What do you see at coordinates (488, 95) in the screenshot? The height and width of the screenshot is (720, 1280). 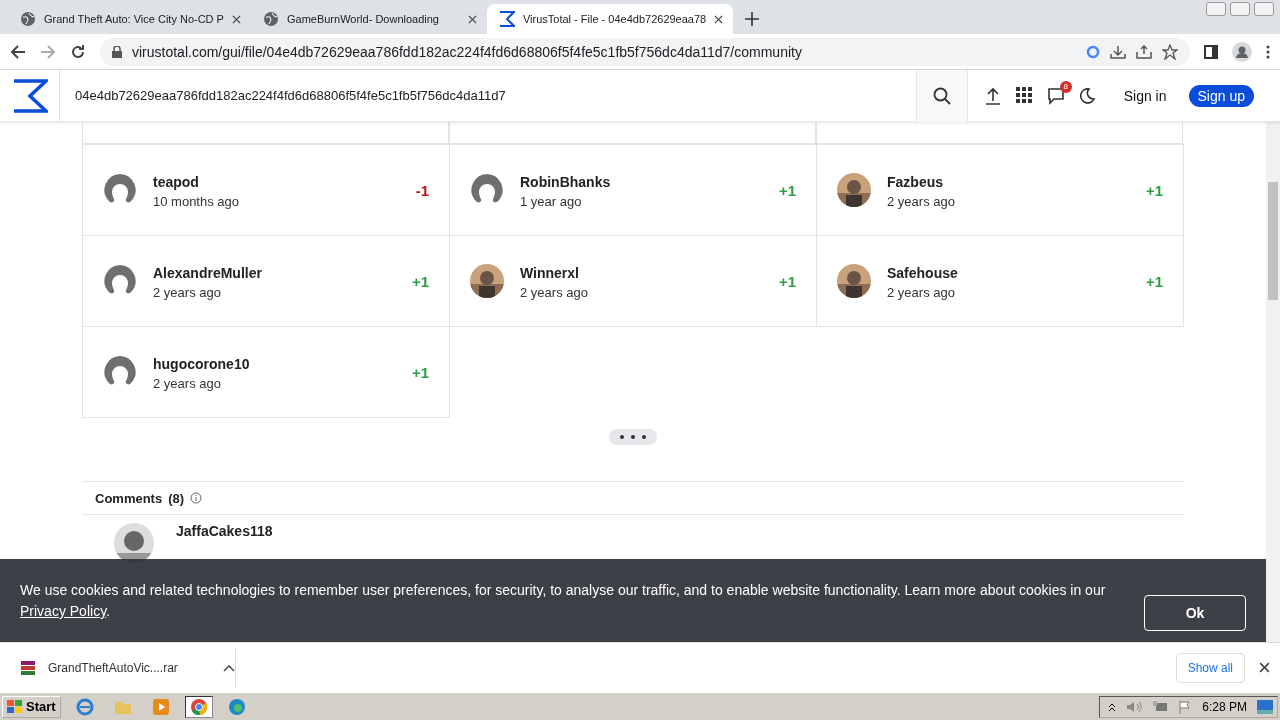 I see `search-field: 04e4db72629eaa786fdd182ac224f4fd6d68806f5f4fe5c1fb5f756dc4da11d7` at bounding box center [488, 95].